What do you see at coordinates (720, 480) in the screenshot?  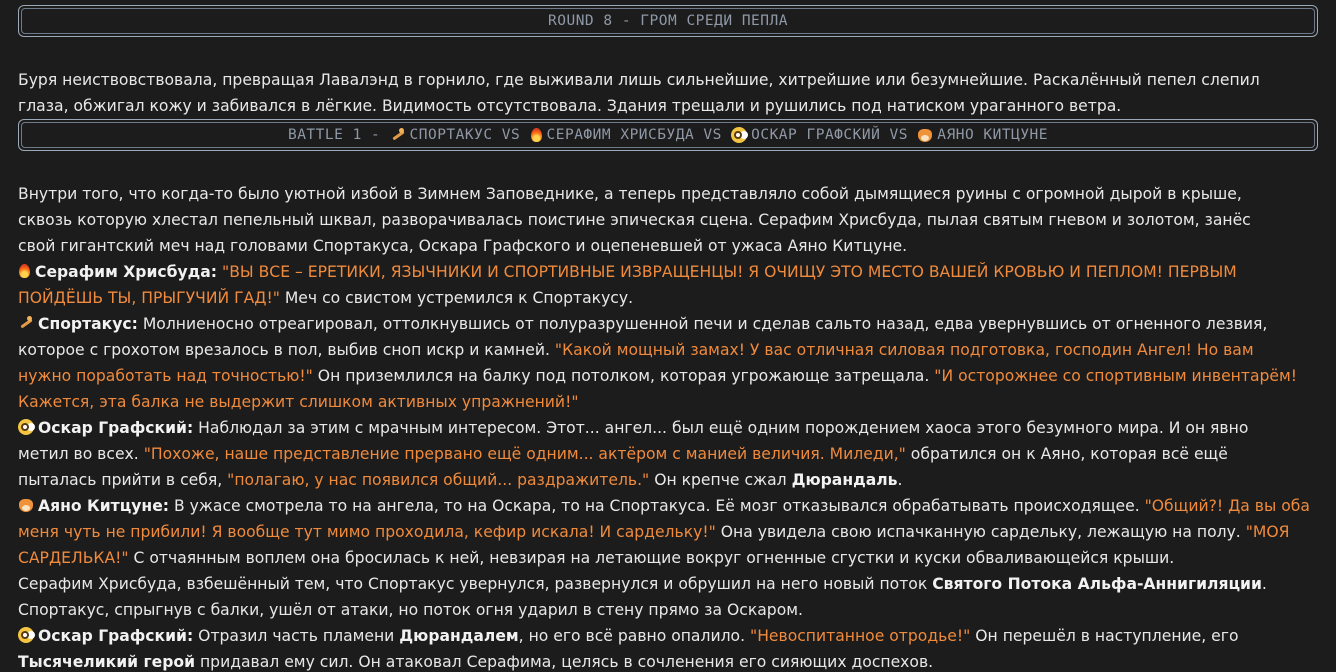 I see `narration: Он крепче сжал` at bounding box center [720, 480].